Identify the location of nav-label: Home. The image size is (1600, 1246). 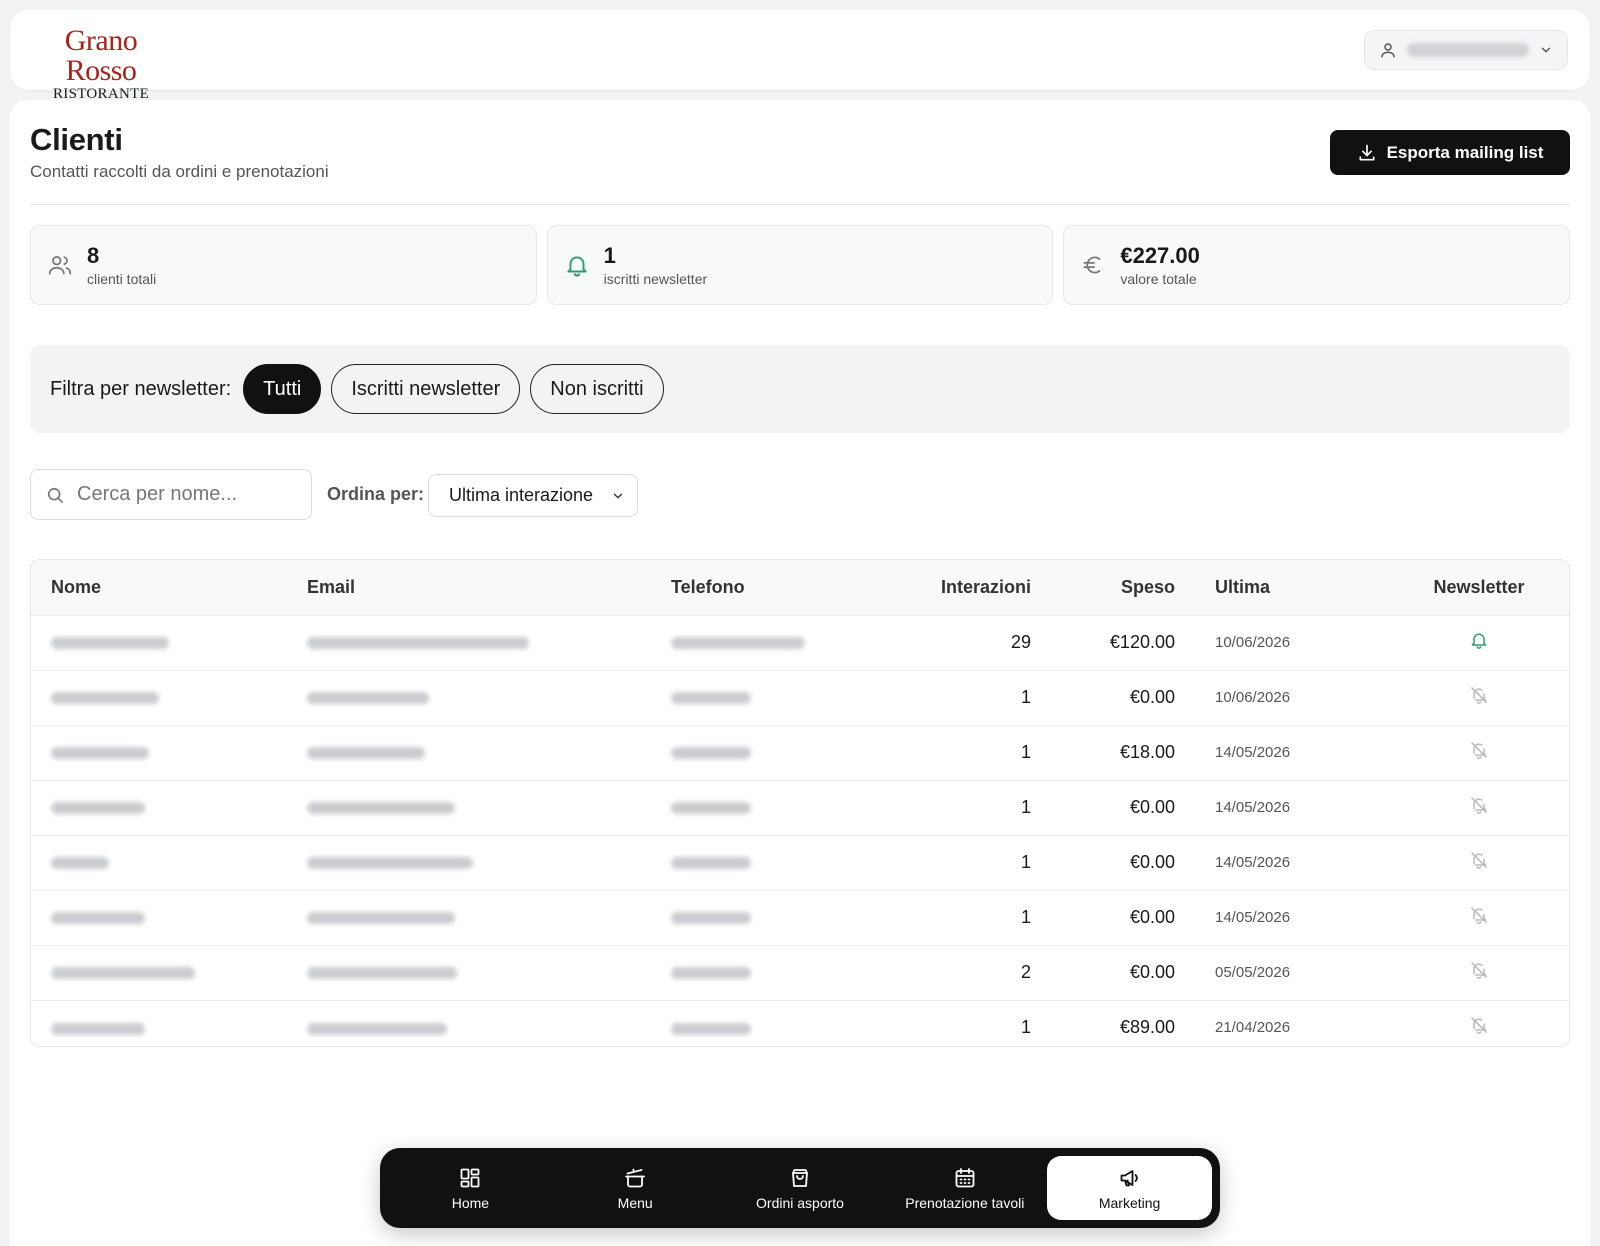
(470, 1202).